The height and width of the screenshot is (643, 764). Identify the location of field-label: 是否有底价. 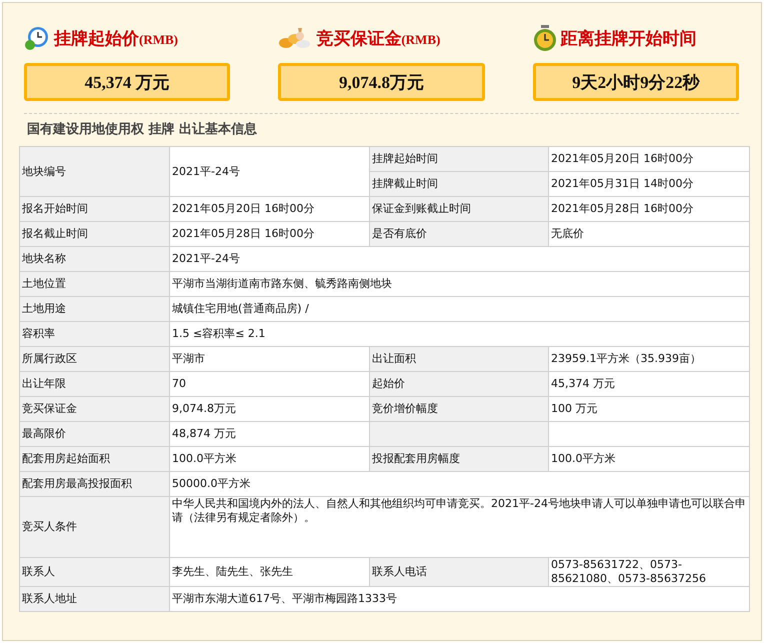
(459, 234).